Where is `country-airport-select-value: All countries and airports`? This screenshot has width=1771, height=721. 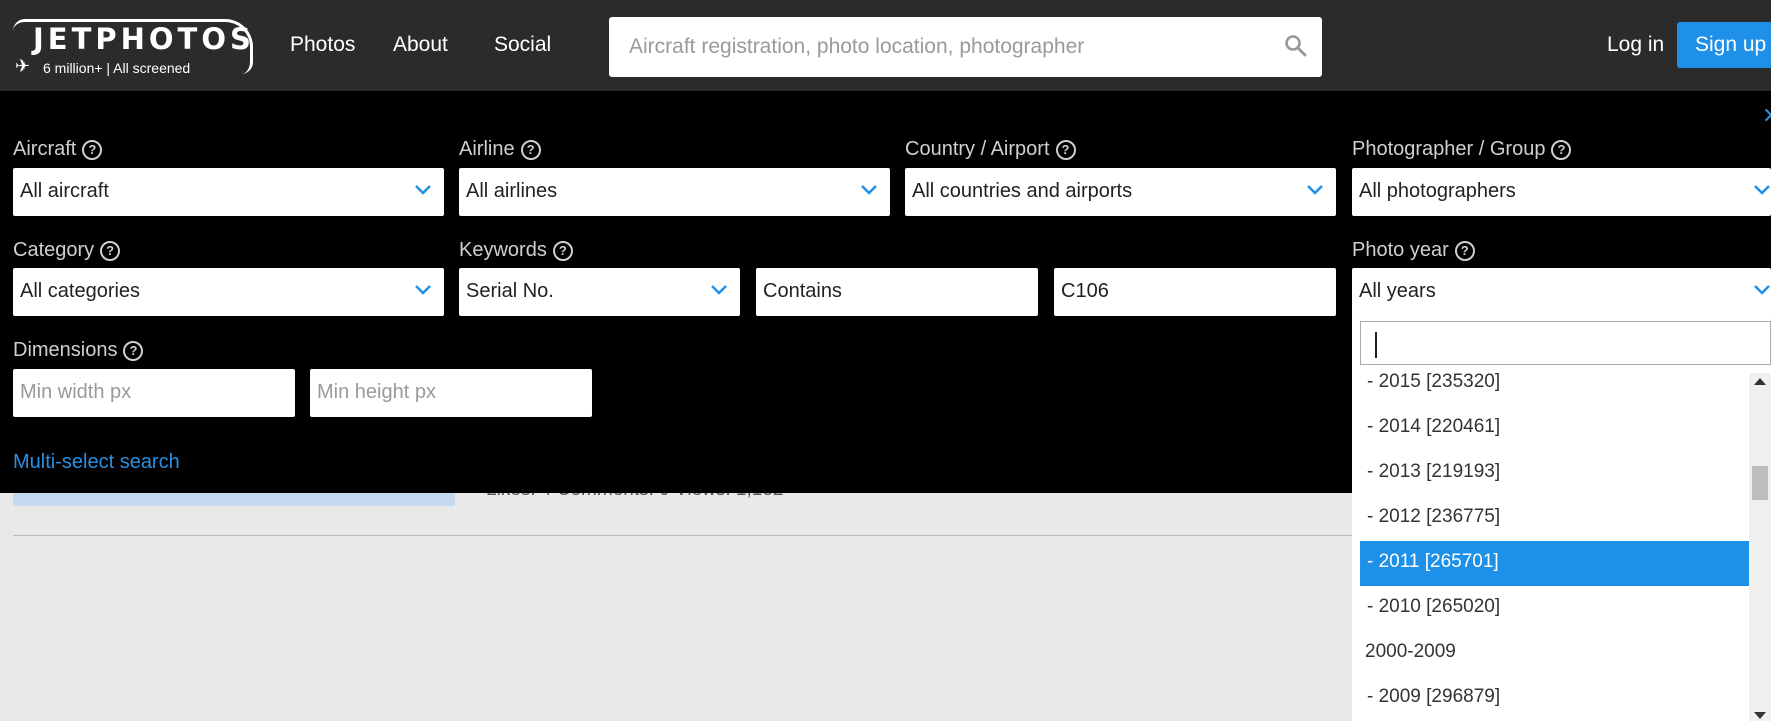 country-airport-select-value: All countries and airports is located at coordinates (1022, 191).